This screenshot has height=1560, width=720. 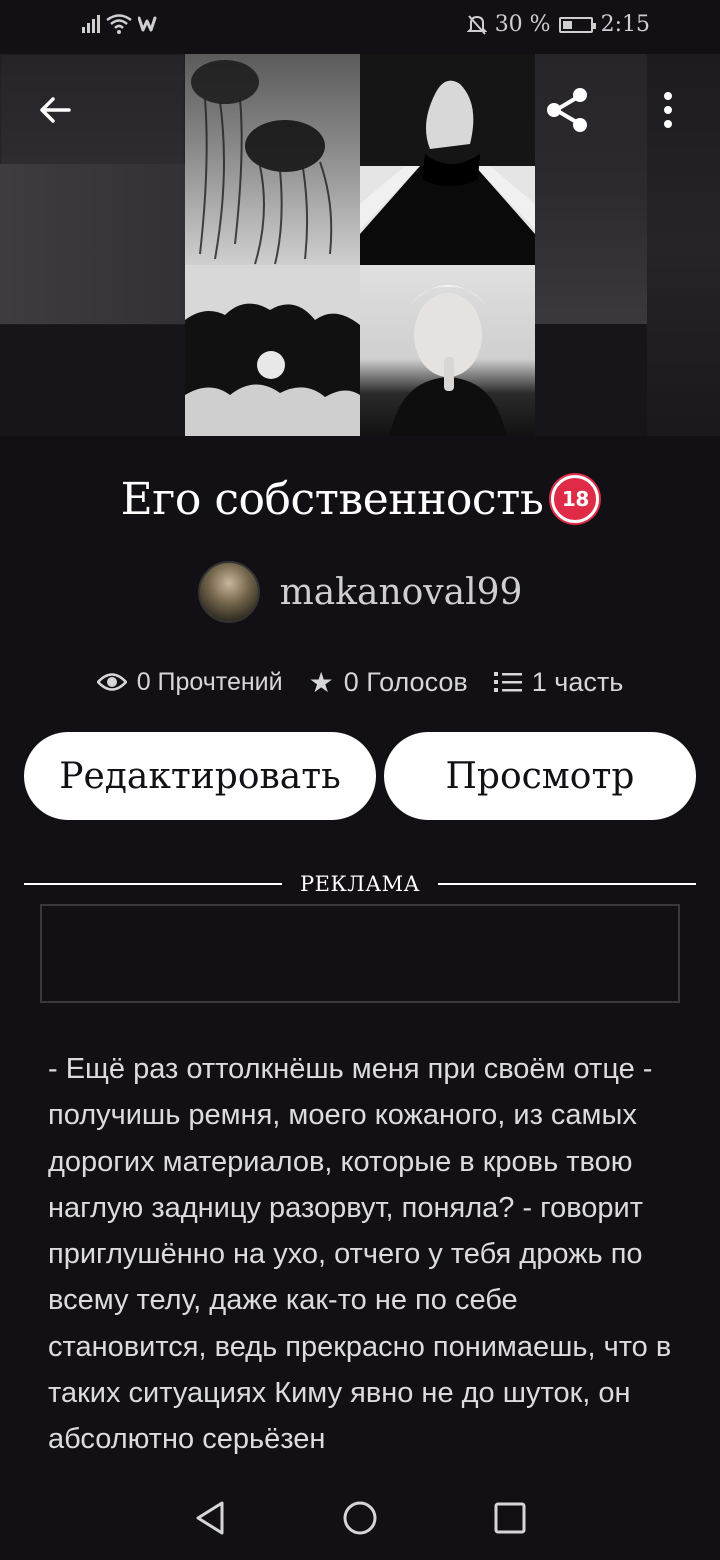 I want to click on list-icon, so click(x=507, y=682).